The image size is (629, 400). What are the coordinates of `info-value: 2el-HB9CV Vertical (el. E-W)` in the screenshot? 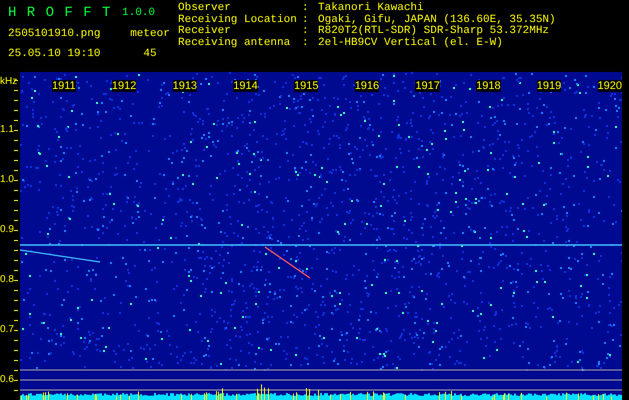 It's located at (410, 43).